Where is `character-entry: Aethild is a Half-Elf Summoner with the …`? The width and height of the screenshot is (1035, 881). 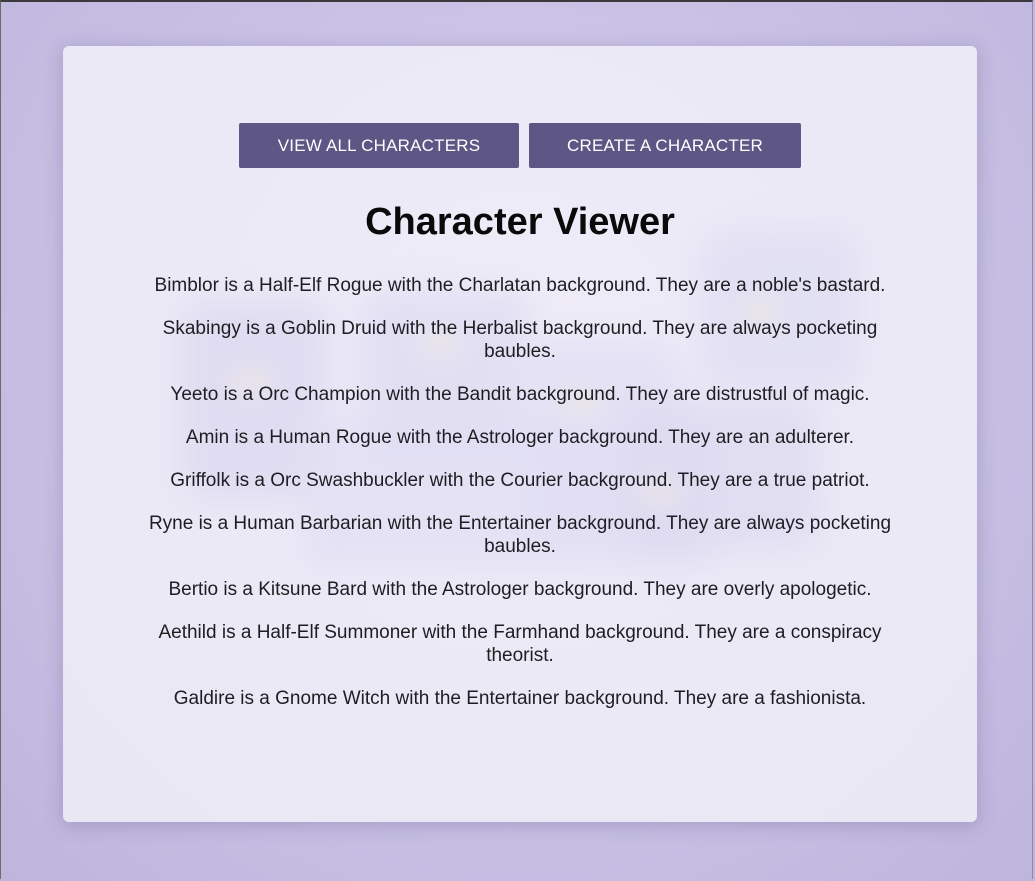 character-entry: Aethild is a Half-Elf Summoner with the … is located at coordinates (520, 644).